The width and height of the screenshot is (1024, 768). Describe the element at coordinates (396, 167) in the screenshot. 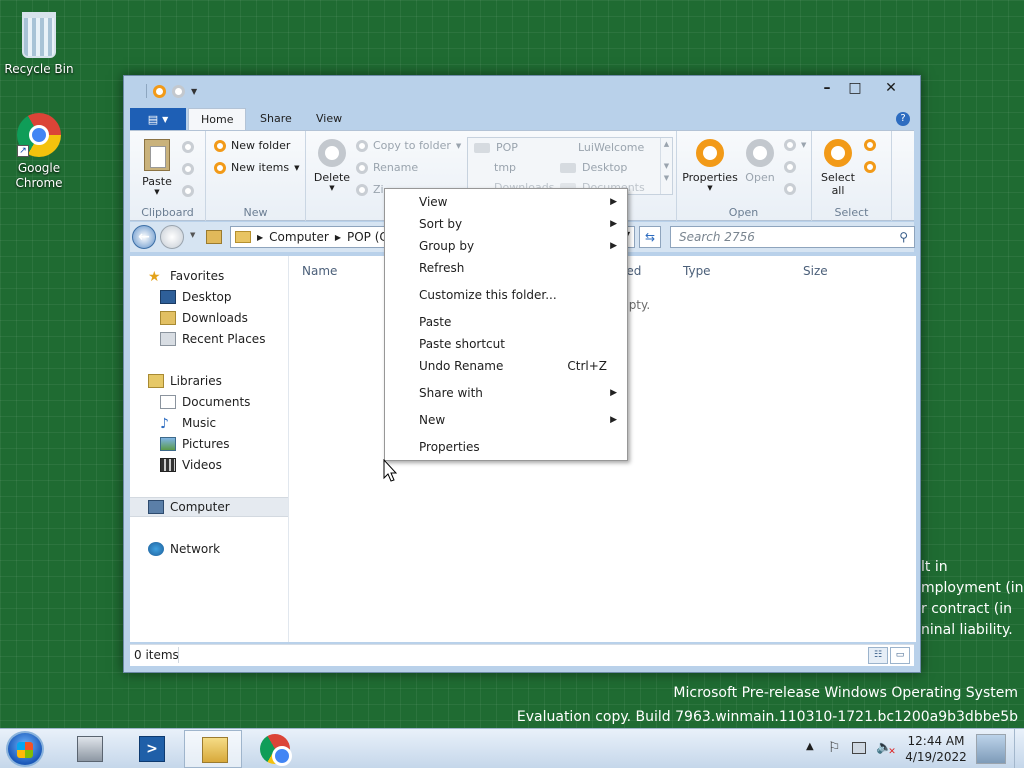

I see `rename-label: Rename` at that location.